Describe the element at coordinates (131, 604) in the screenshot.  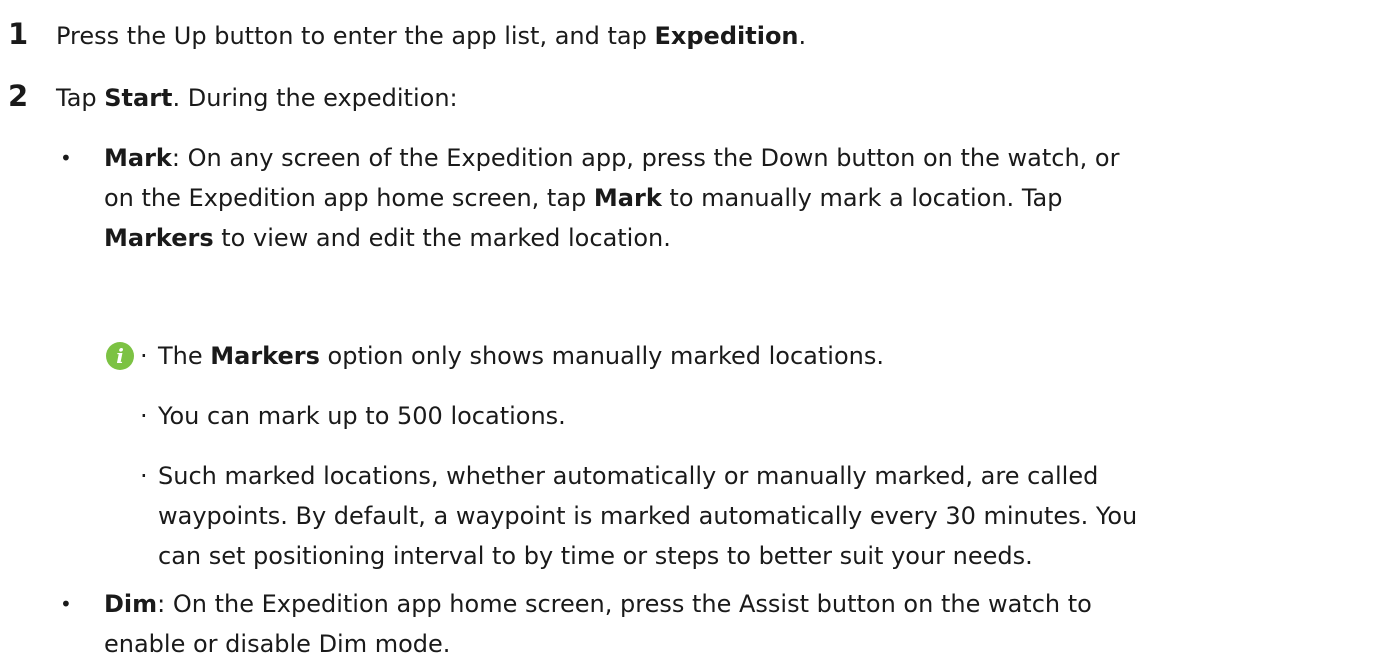
I see `dim-label: Dim` at that location.